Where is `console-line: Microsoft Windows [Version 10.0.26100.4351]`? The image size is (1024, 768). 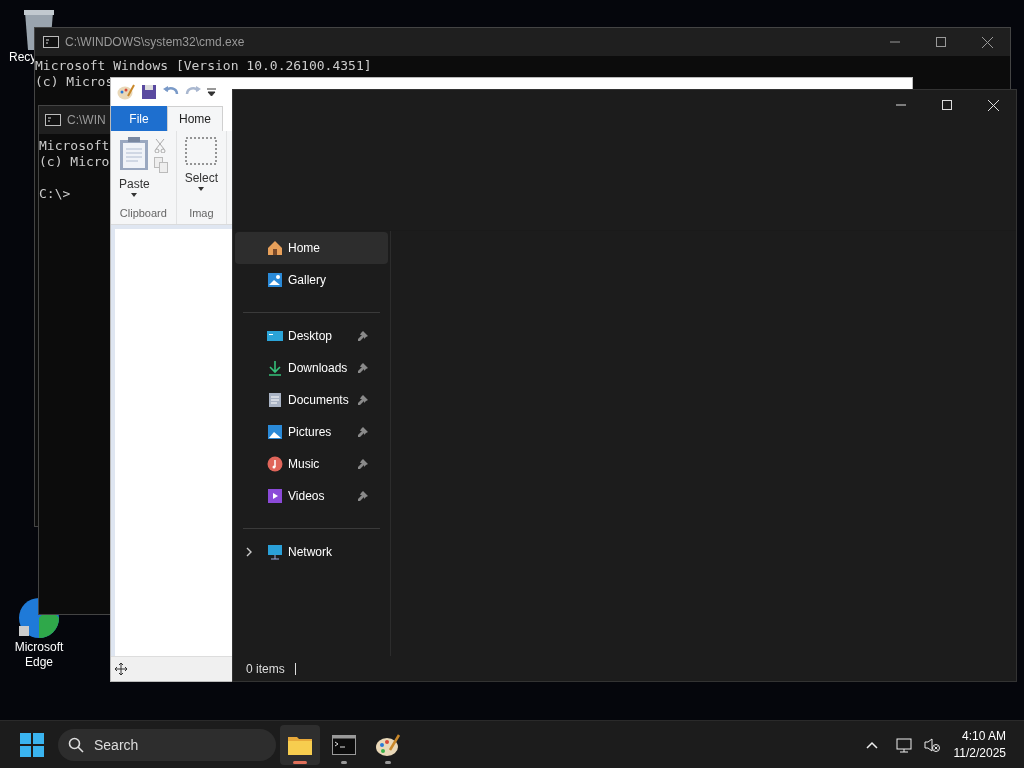
console-line: Microsoft Windows [Version 10.0.26100.4351] is located at coordinates (203, 66).